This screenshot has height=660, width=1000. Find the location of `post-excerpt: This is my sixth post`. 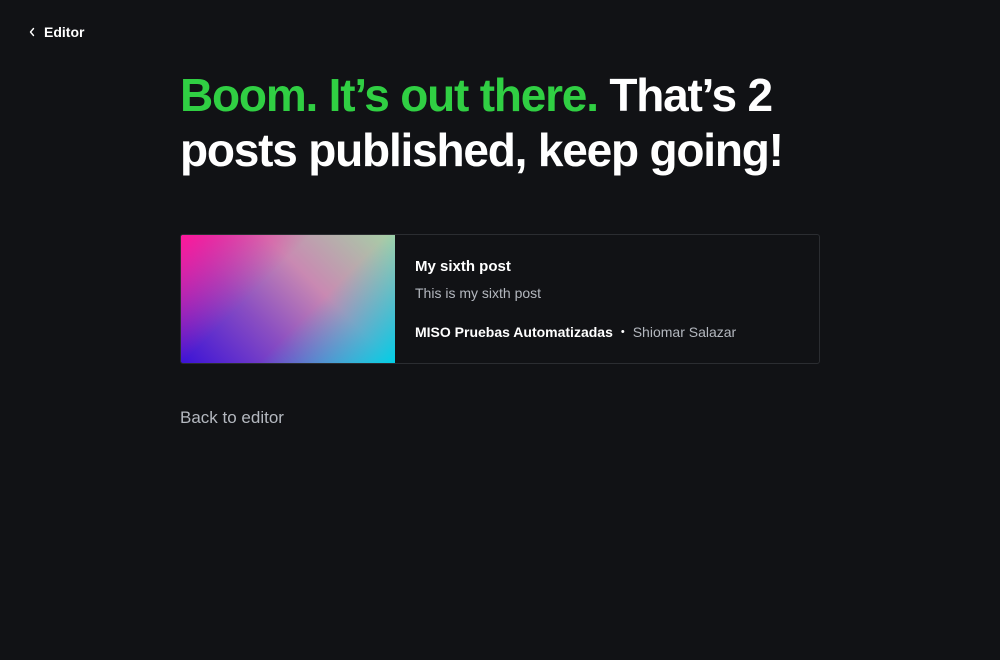

post-excerpt: This is my sixth post is located at coordinates (478, 293).